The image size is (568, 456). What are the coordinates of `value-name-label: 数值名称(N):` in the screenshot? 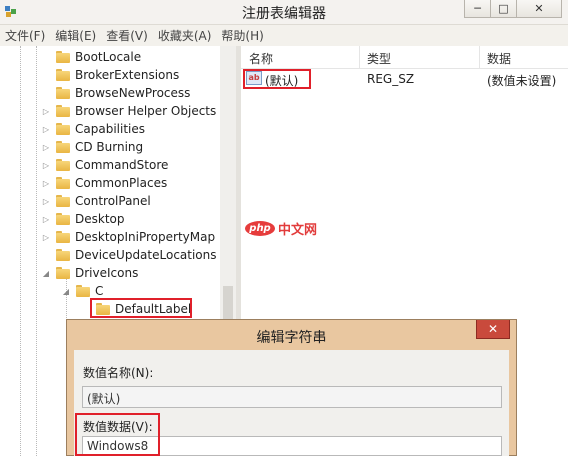 It's located at (118, 373).